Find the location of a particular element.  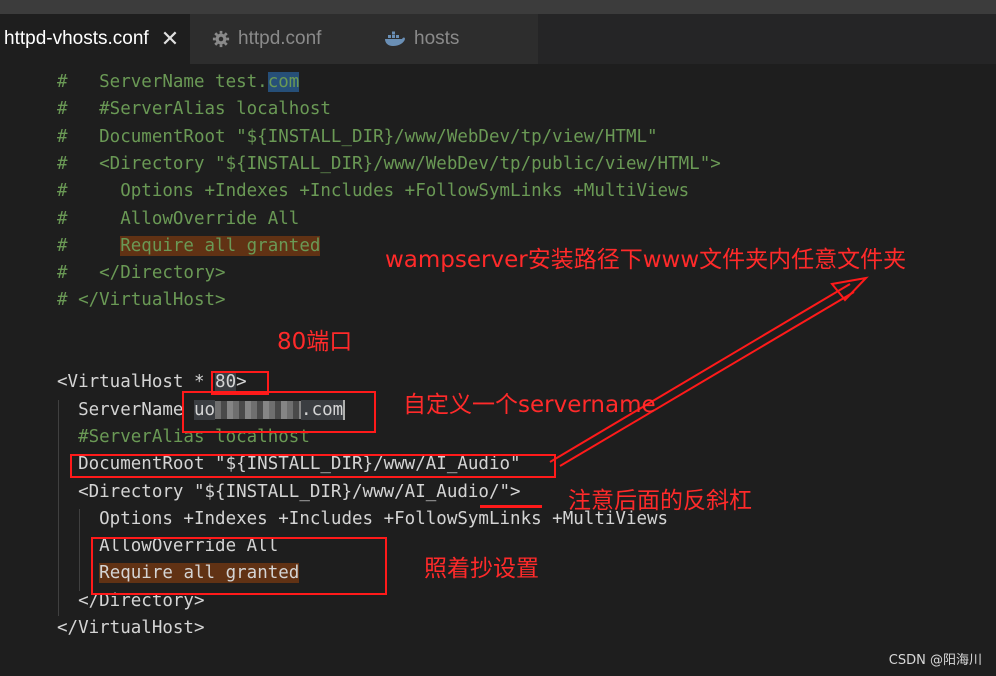

servername-note: 自定义一个servername is located at coordinates (529, 405).